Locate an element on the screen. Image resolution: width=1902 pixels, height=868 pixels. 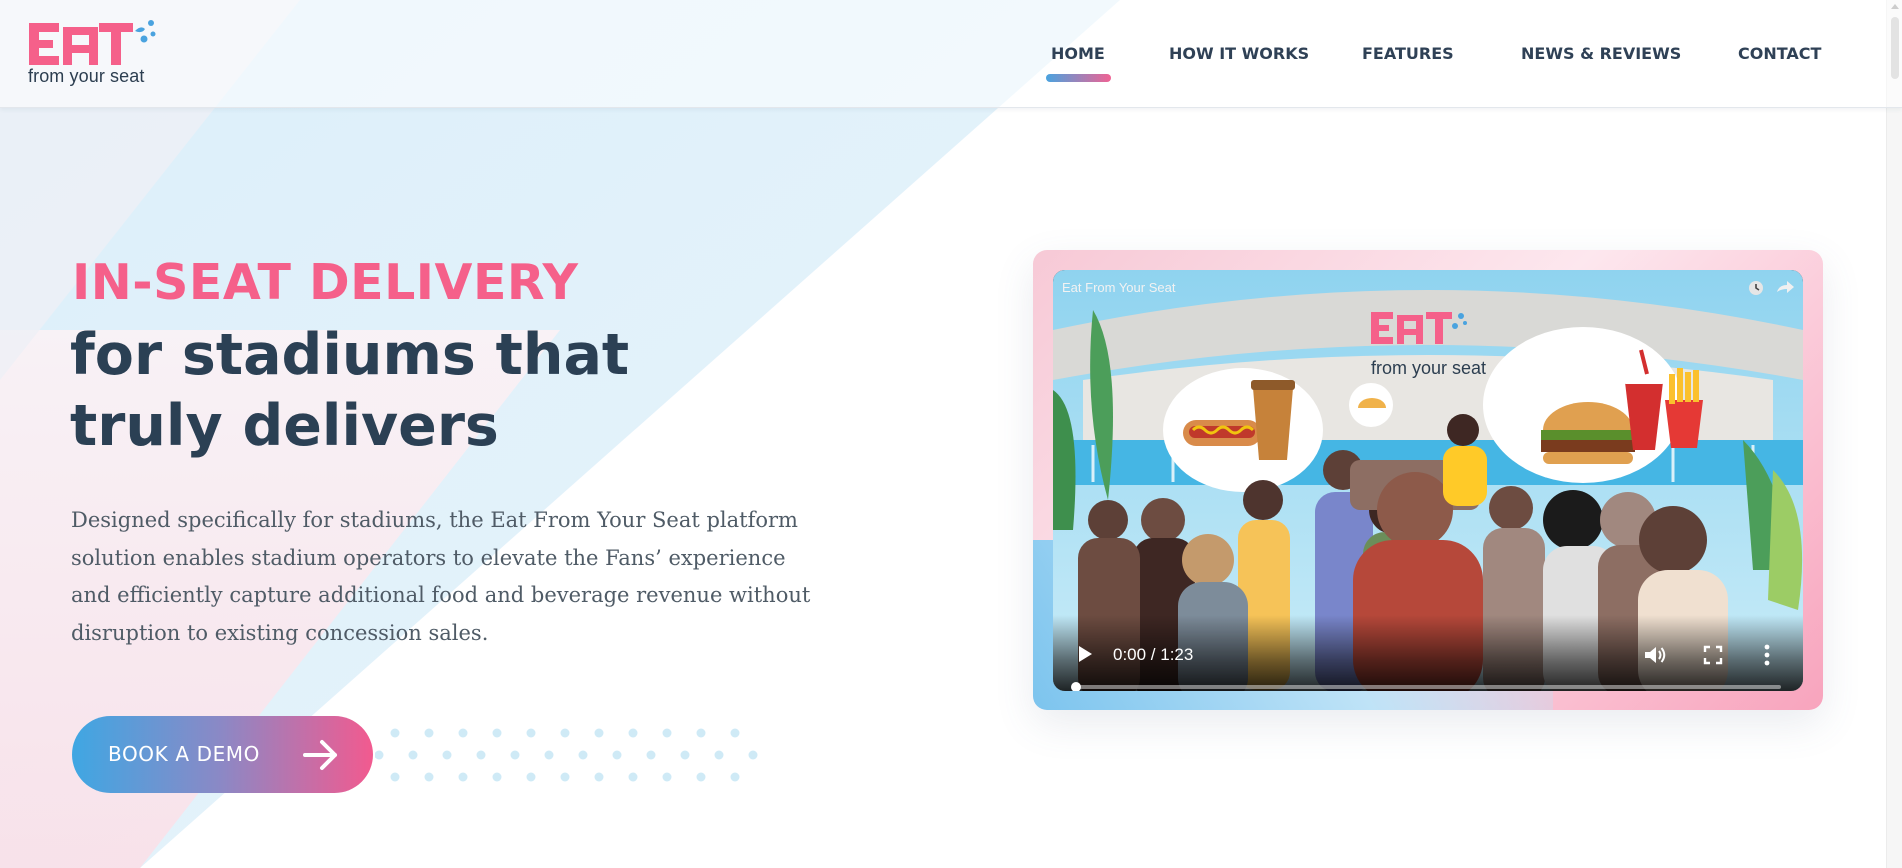
nav-item-news-reviews: NEWS & REVIEWS is located at coordinates (1601, 53).